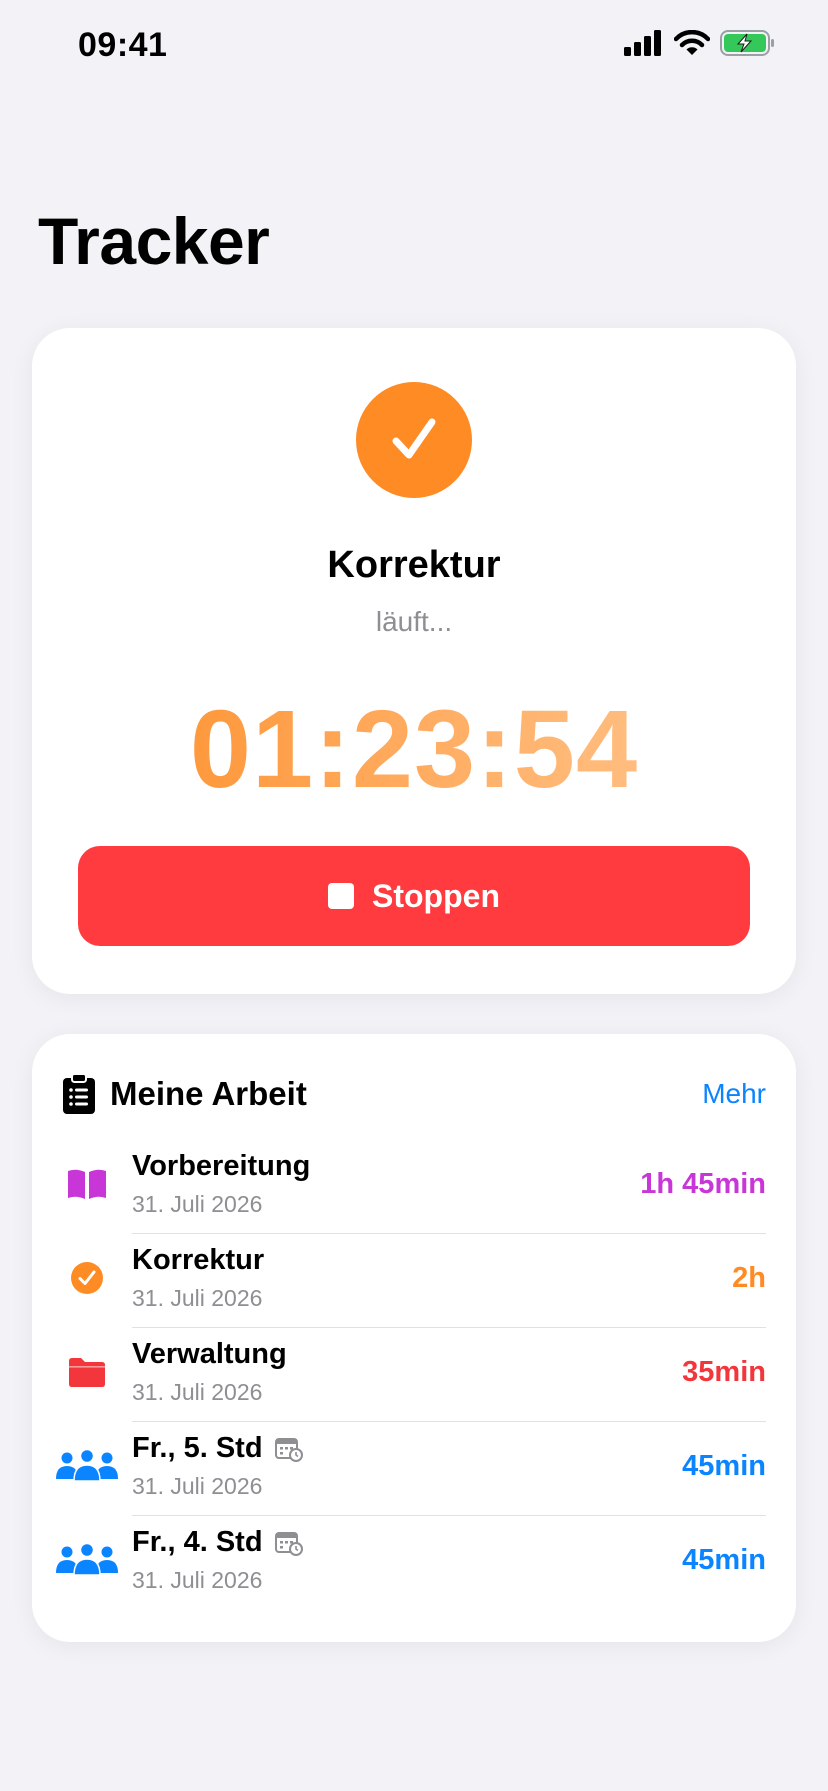  What do you see at coordinates (198, 1260) in the screenshot?
I see `list-item-title: Korrektur` at bounding box center [198, 1260].